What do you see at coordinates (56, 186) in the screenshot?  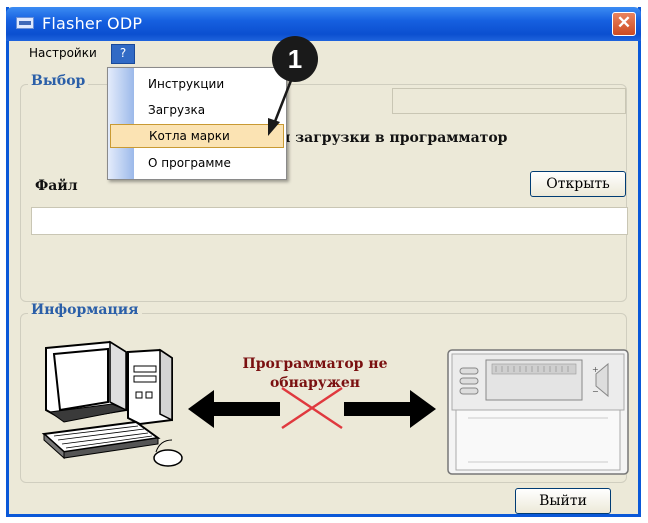 I see `file-label: Файл` at bounding box center [56, 186].